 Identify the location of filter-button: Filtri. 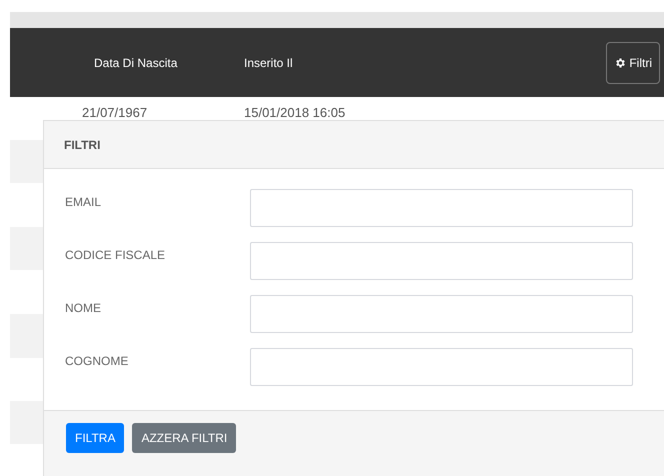
(633, 63).